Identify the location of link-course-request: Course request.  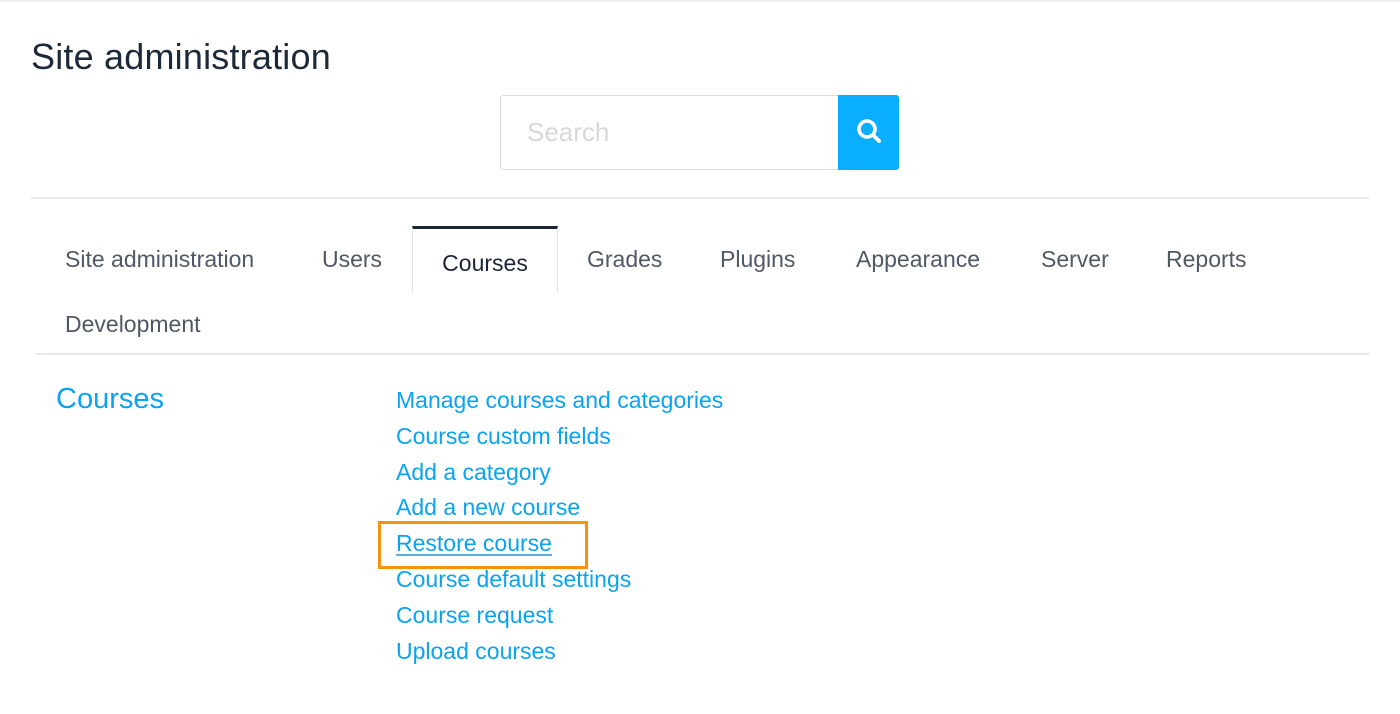
(474, 615).